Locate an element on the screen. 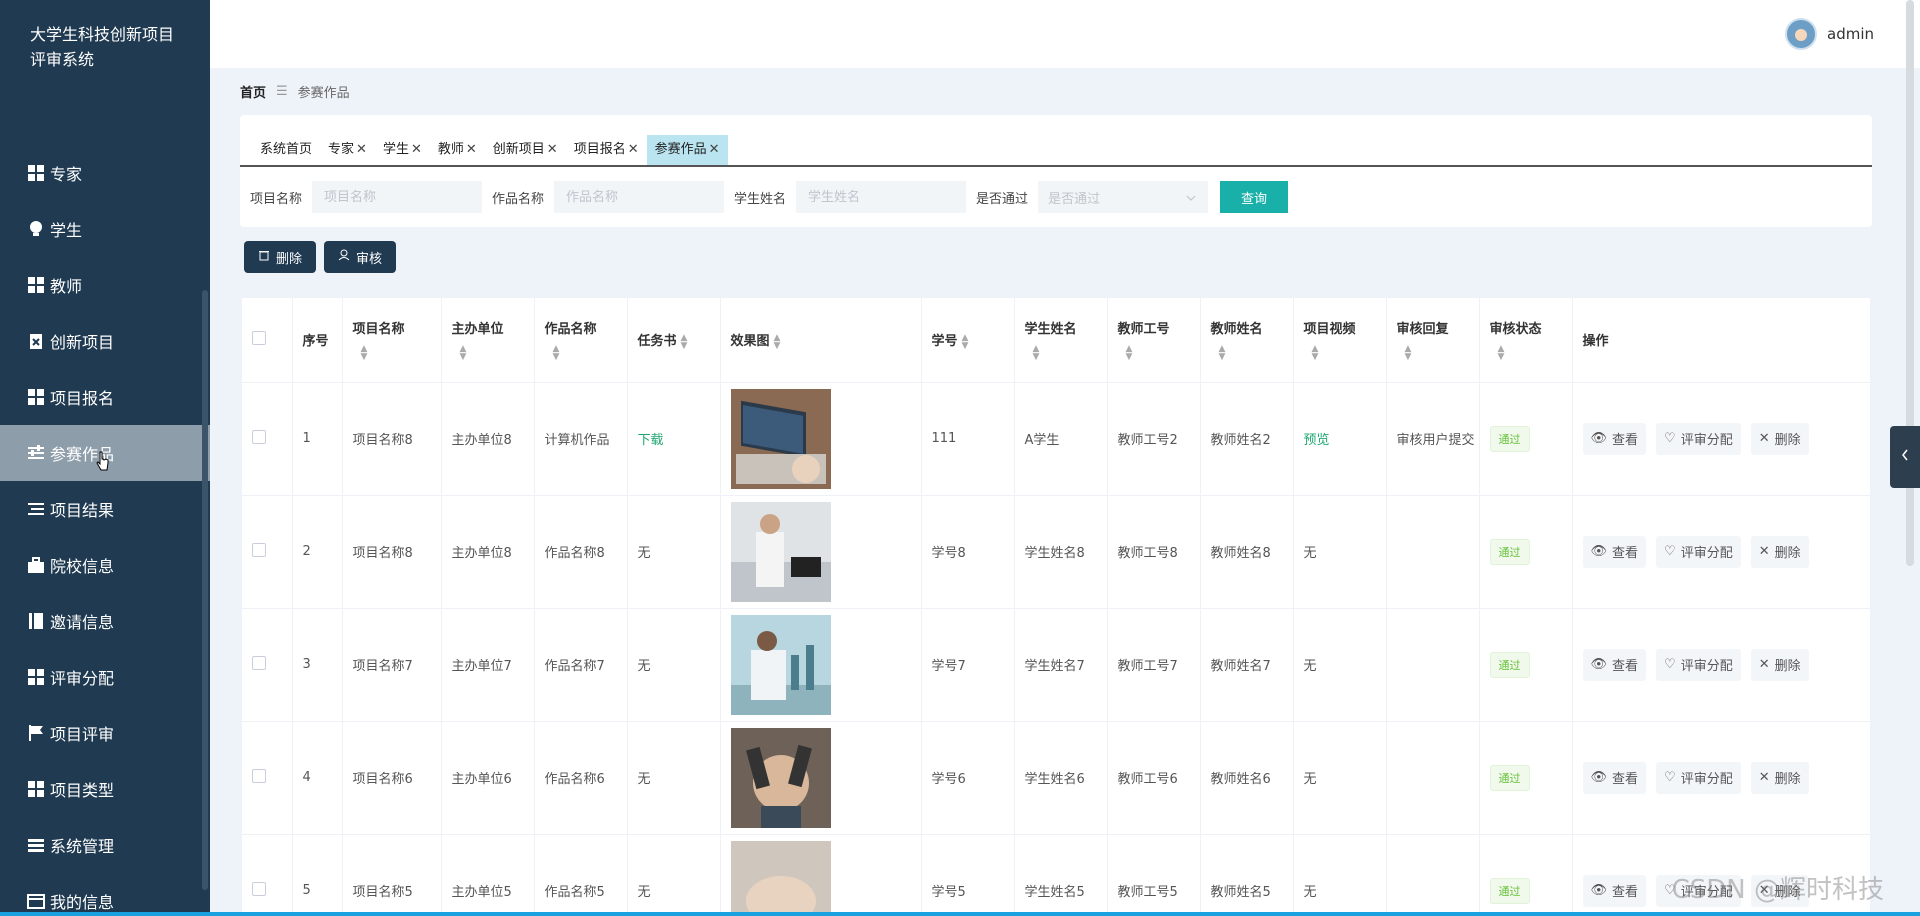 The height and width of the screenshot is (916, 1920). laptop-photo is located at coordinates (780, 438).